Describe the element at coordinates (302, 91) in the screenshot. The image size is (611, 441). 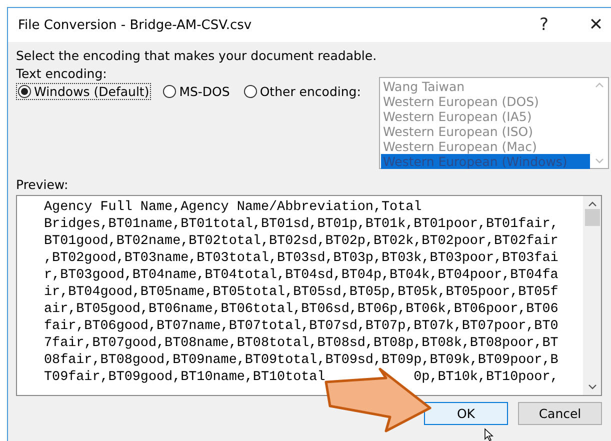
I see `encoding-radio: Other encoding:` at that location.